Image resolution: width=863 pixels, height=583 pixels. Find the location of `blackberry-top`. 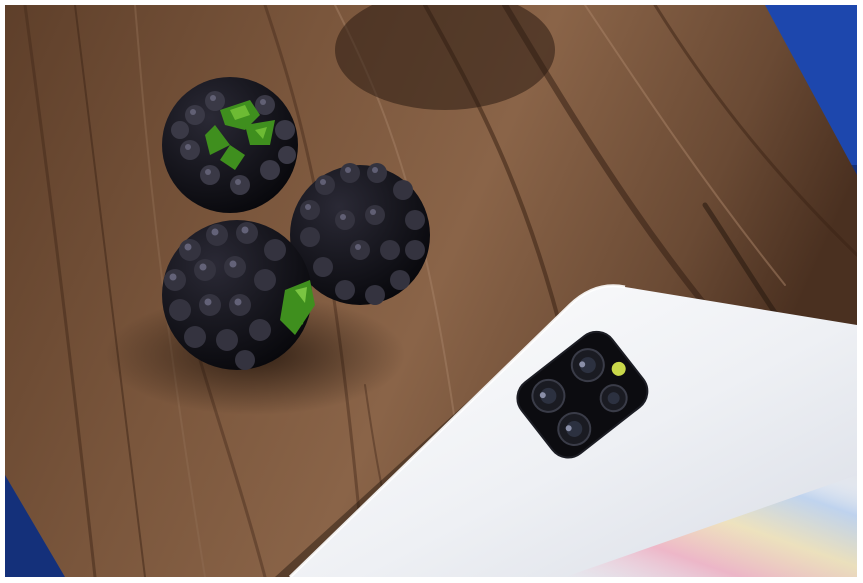

blackberry-top is located at coordinates (230, 145).